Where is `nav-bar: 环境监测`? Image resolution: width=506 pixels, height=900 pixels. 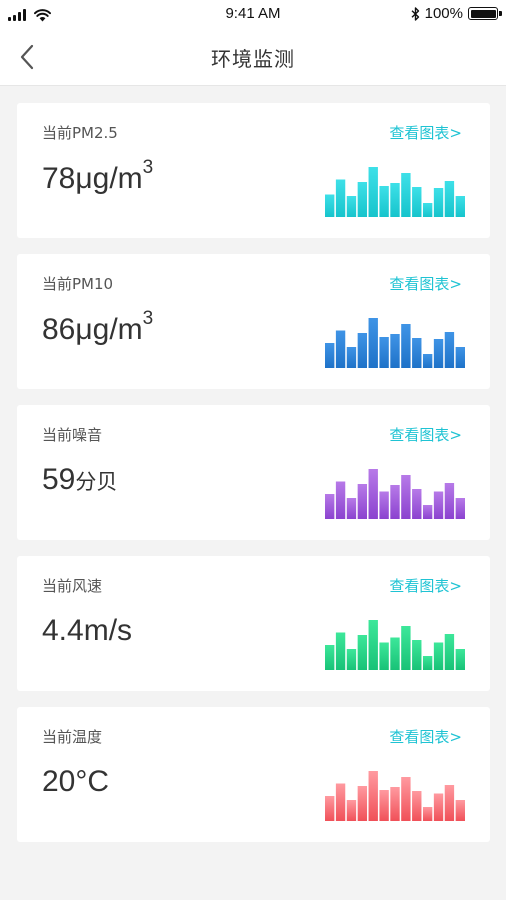
nav-bar: 环境监测 is located at coordinates (253, 57).